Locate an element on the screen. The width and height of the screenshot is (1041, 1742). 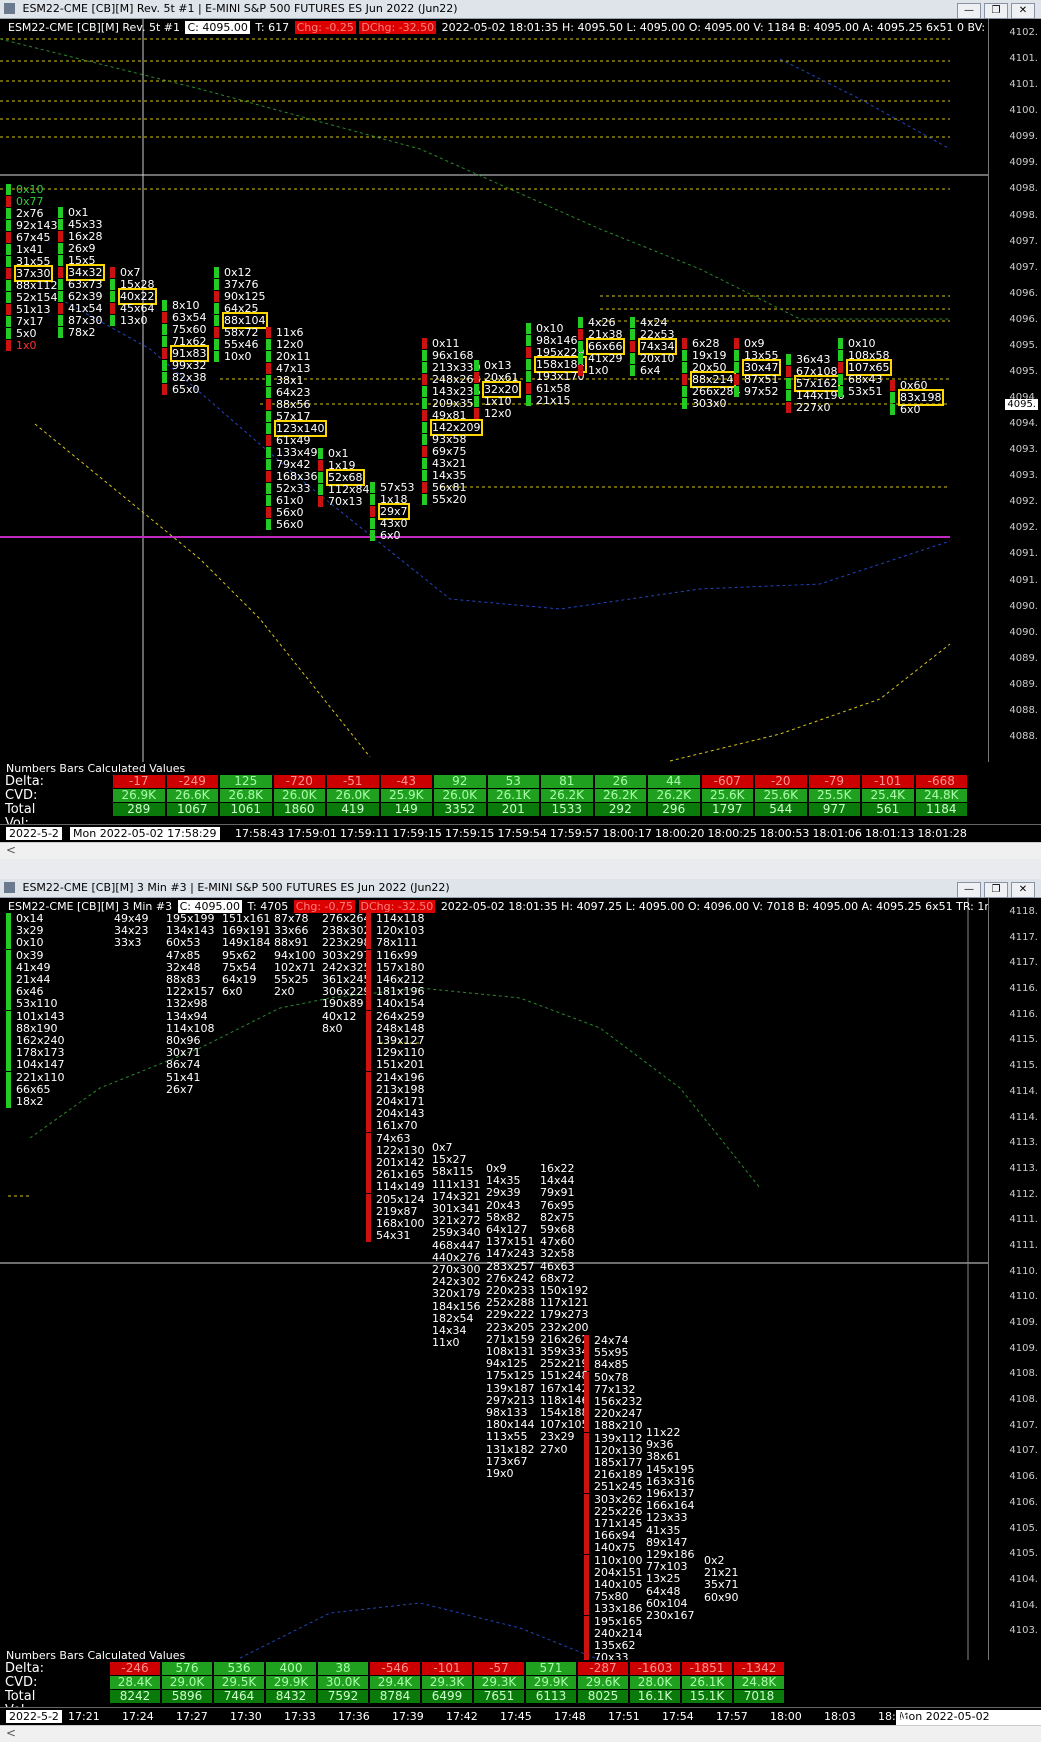
vol-cell: 8432 is located at coordinates (291, 1696).